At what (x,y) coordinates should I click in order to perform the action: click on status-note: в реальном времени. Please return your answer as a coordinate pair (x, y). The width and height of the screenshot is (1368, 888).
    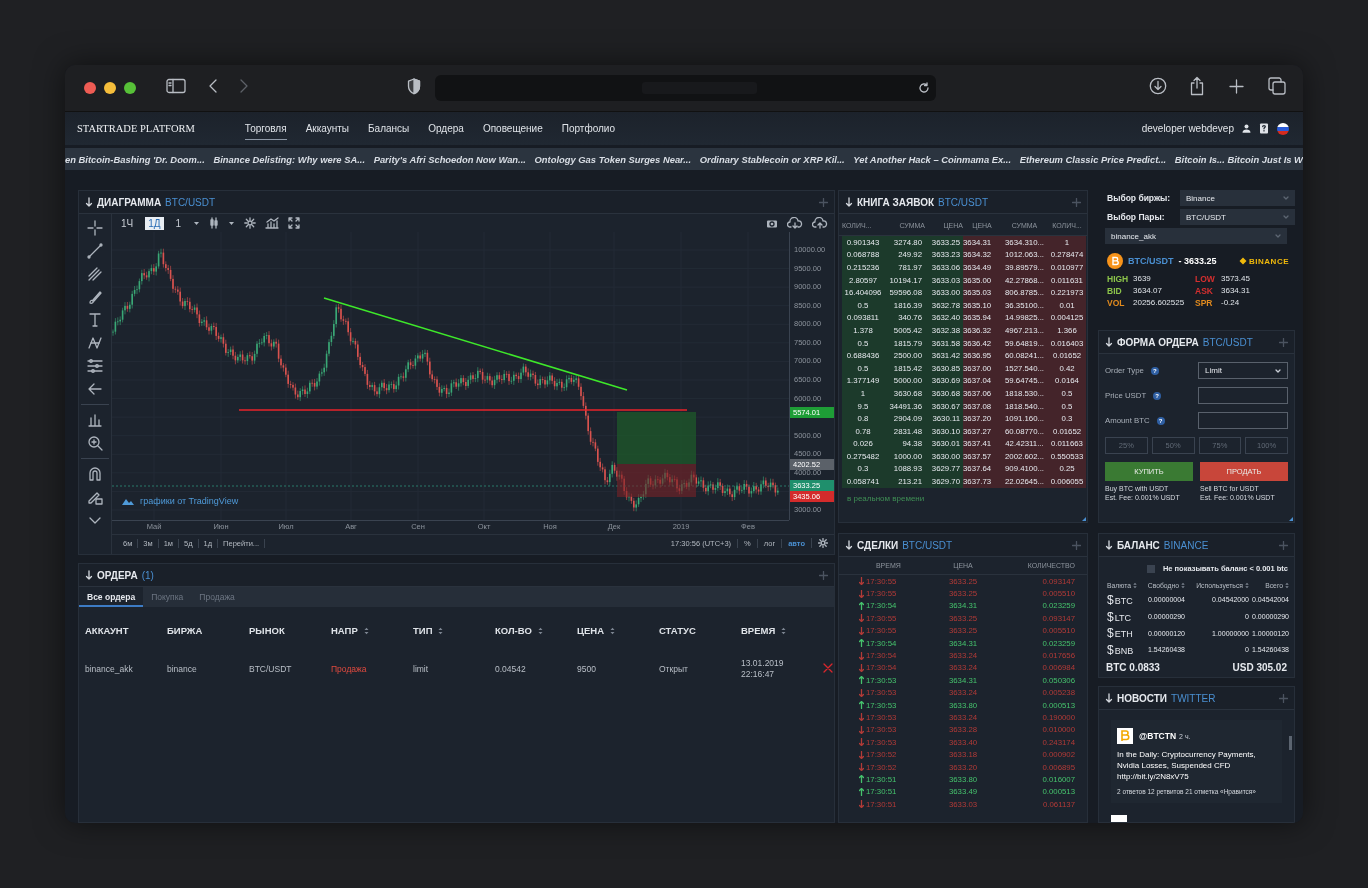
    Looking at the image, I should click on (886, 498).